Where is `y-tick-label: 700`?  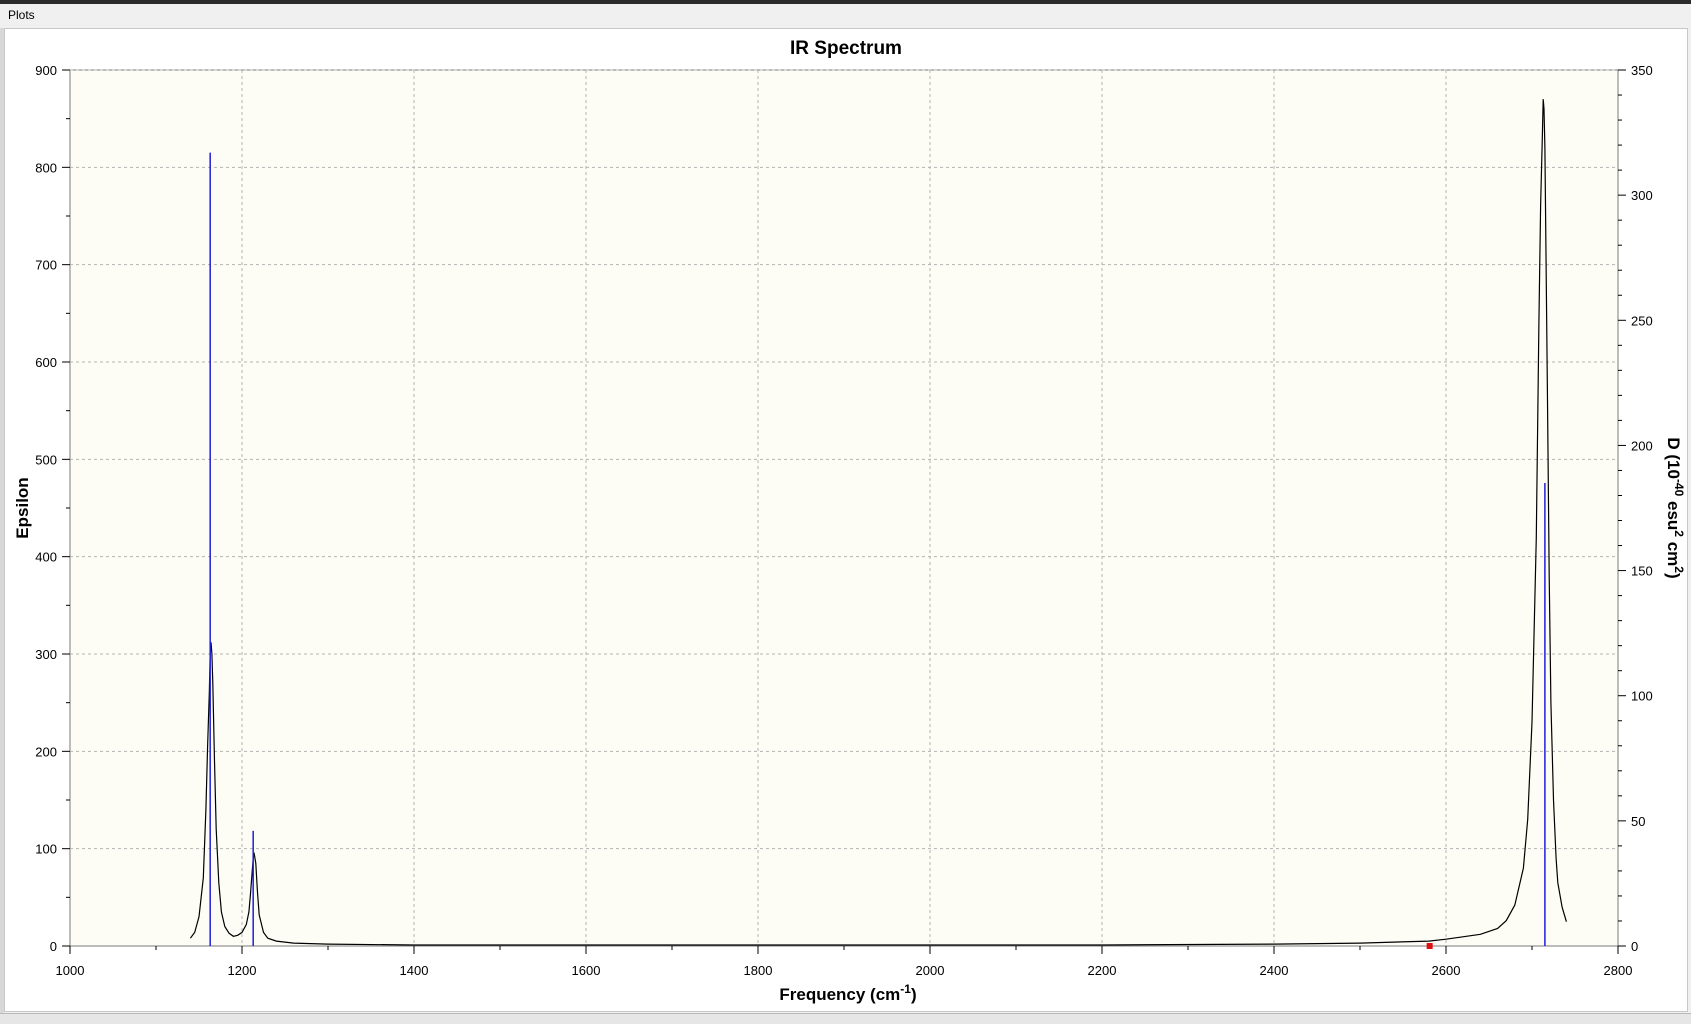
y-tick-label: 700 is located at coordinates (46, 265).